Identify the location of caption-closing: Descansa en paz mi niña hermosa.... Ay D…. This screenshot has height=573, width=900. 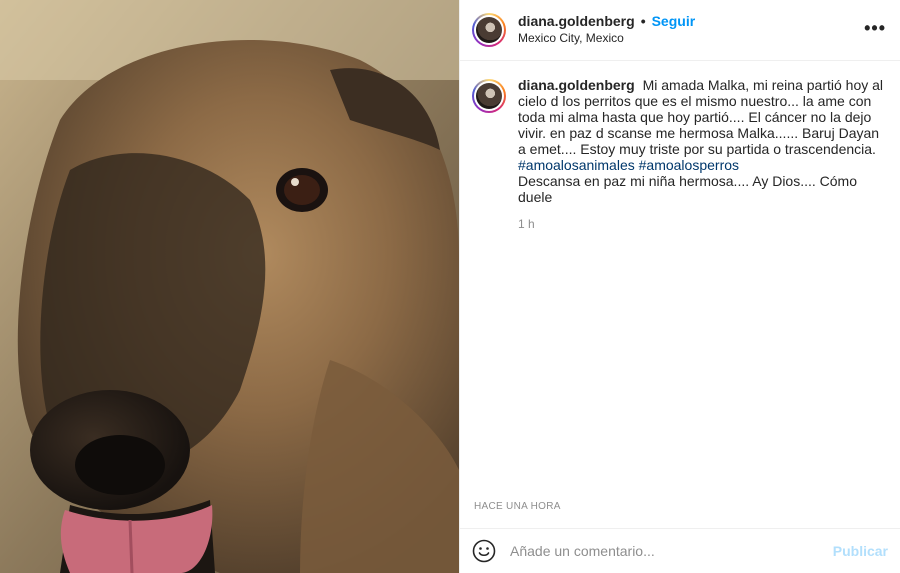
(688, 189).